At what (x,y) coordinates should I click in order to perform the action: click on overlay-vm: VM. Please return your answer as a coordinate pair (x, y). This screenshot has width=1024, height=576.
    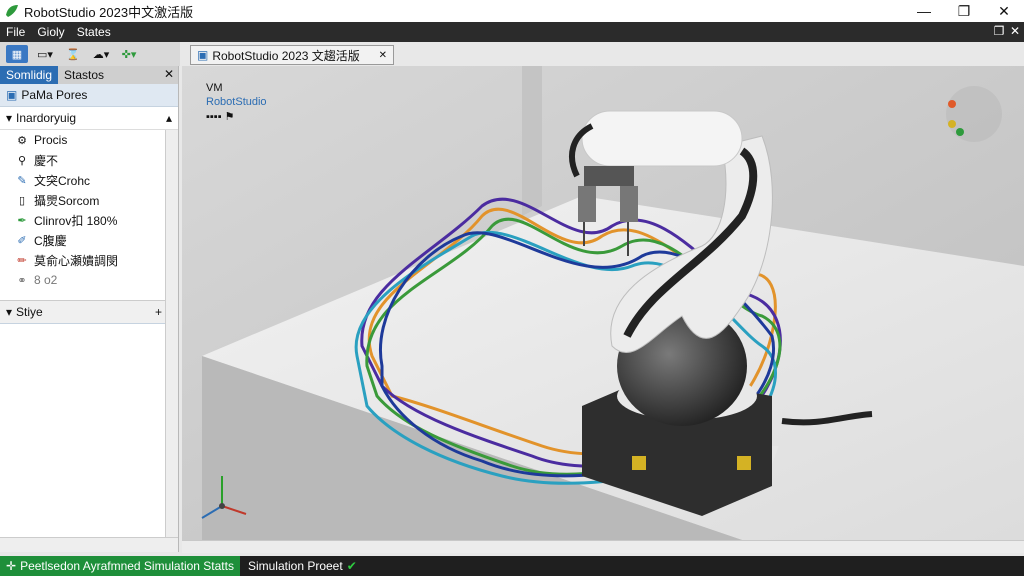
    Looking at the image, I should click on (214, 88).